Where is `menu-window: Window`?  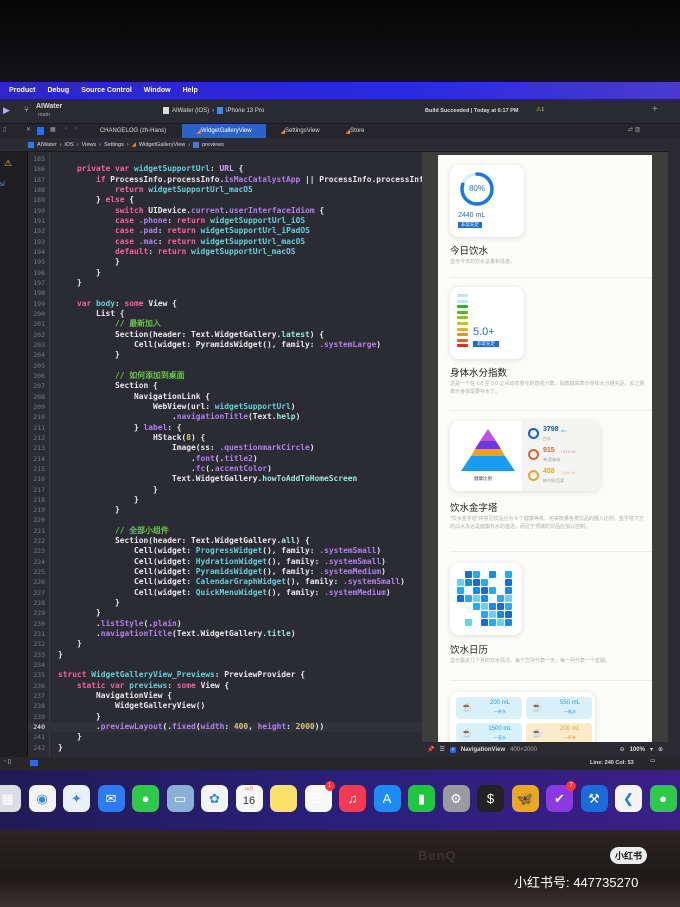
menu-window: Window is located at coordinates (157, 90).